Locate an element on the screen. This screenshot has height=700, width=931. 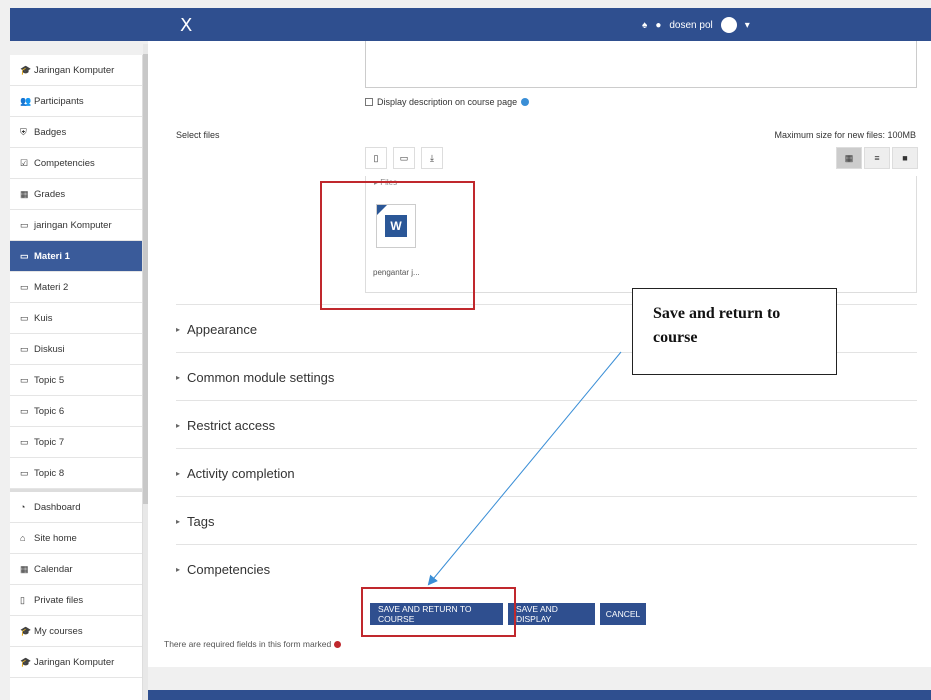
footer-bar is located at coordinates (539, 695).